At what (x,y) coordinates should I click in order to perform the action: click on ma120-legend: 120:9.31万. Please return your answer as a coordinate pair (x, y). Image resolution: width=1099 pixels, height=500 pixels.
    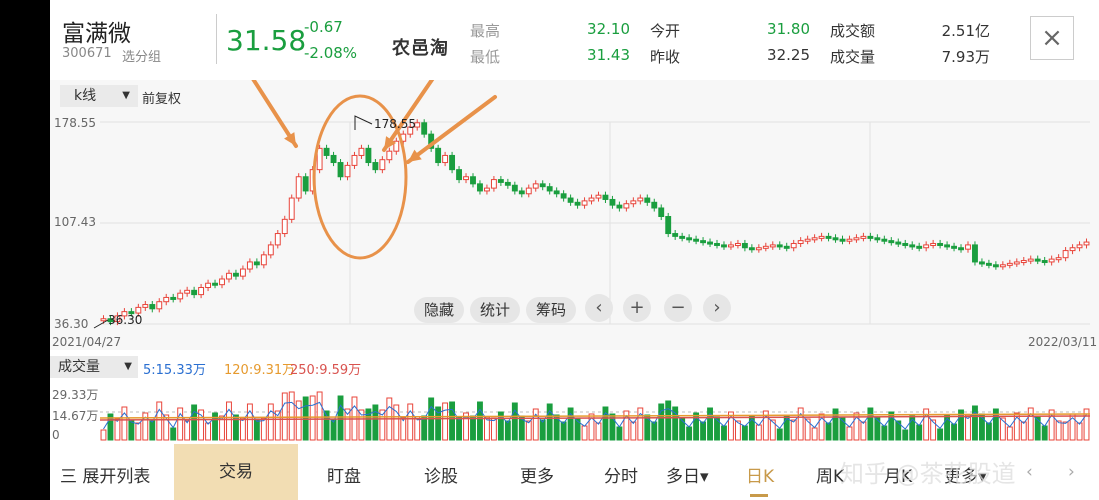
    Looking at the image, I should click on (260, 370).